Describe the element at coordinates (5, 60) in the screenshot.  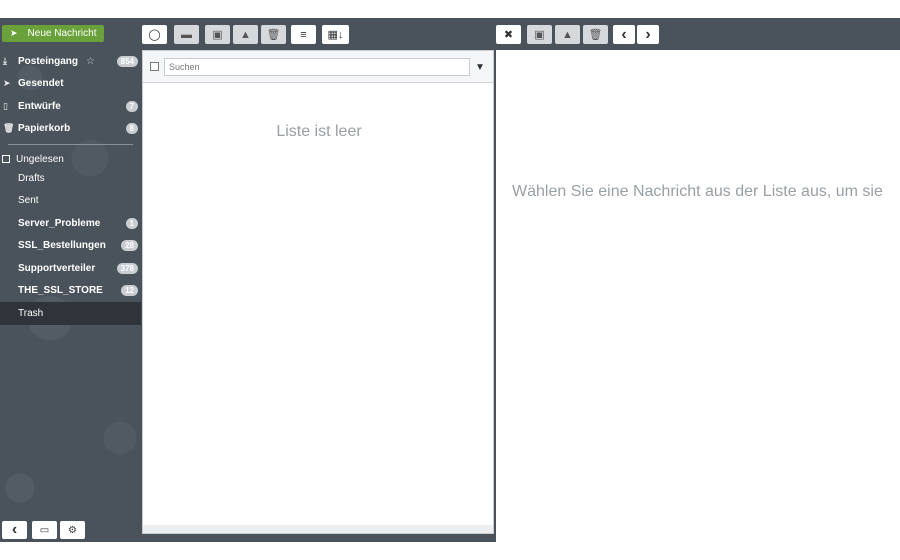
I see `inbox-icon: ⤓` at that location.